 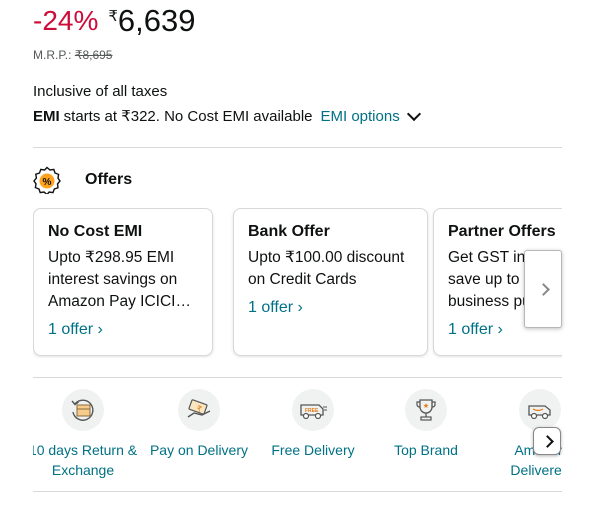 I want to click on features-next-button, so click(x=547, y=441).